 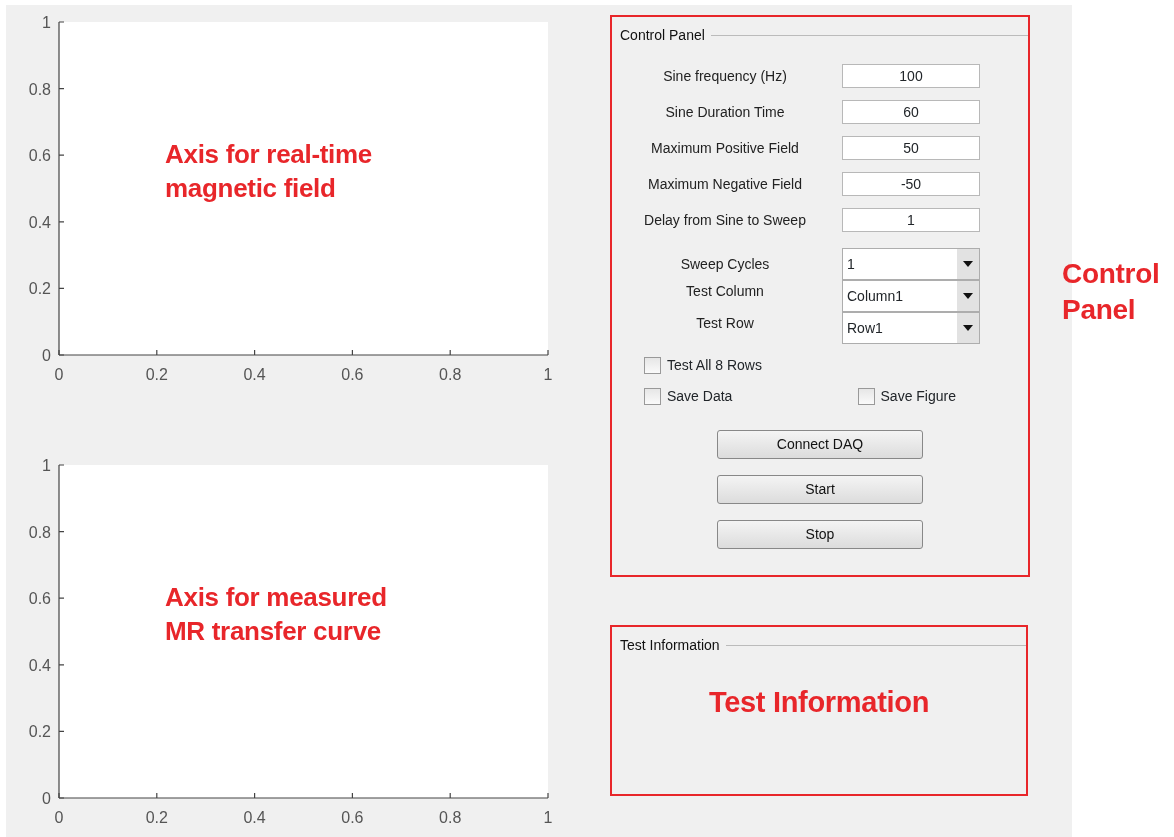 I want to click on checkbox-label: Save Figure, so click(x=918, y=396).